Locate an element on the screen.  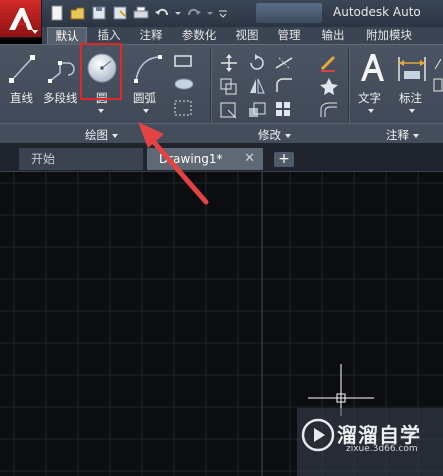
tab-start: 开始 is located at coordinates (81, 159).